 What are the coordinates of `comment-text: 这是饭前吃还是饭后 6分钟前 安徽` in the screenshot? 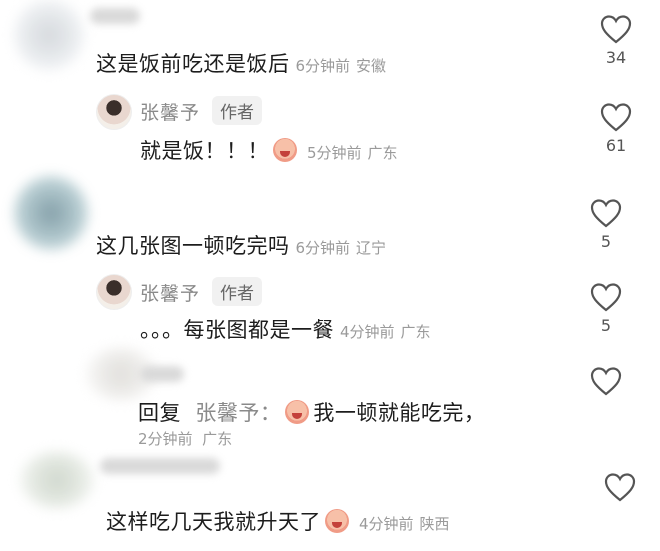 It's located at (241, 63).